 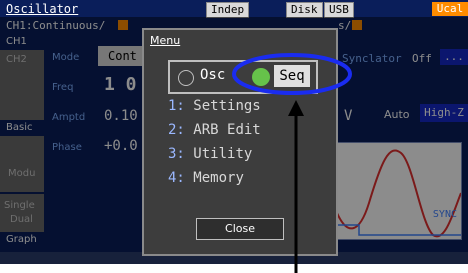 I want to click on close-button: Close, so click(x=240, y=229).